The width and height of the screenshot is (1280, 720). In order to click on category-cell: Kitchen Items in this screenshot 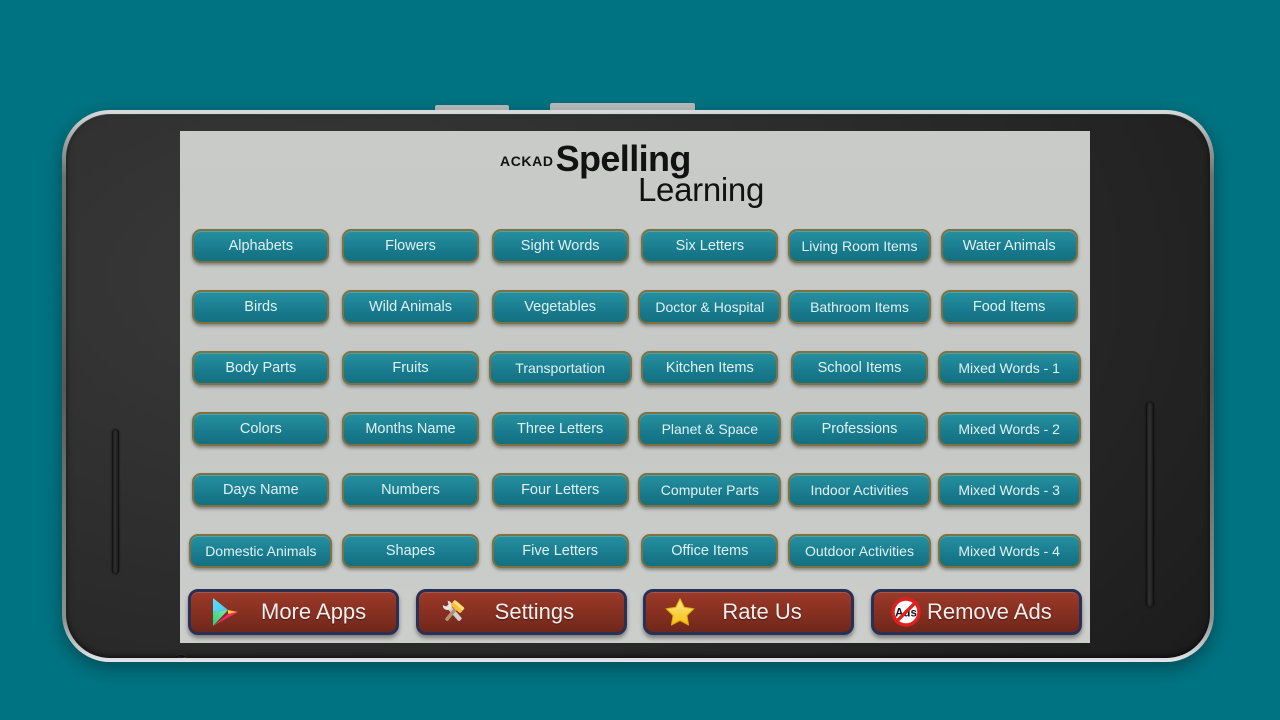, I will do `click(710, 367)`.